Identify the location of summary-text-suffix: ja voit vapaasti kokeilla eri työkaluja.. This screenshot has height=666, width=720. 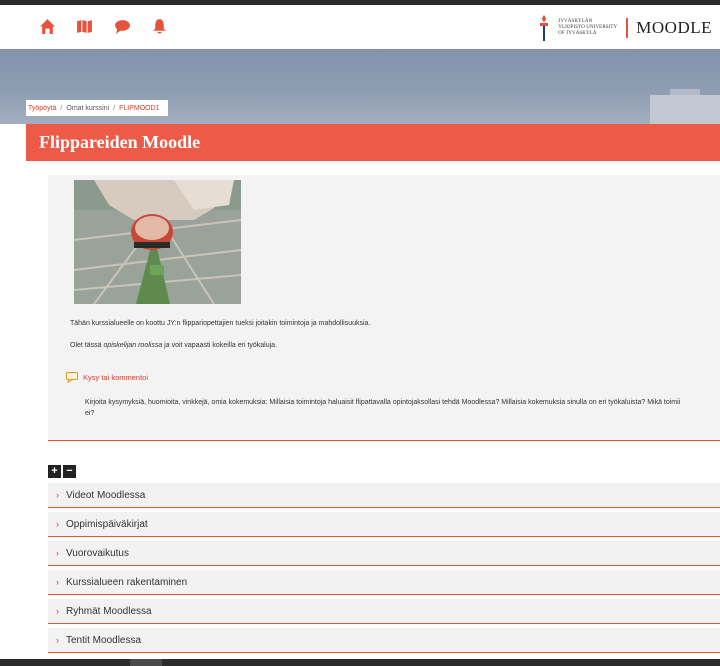
(220, 345).